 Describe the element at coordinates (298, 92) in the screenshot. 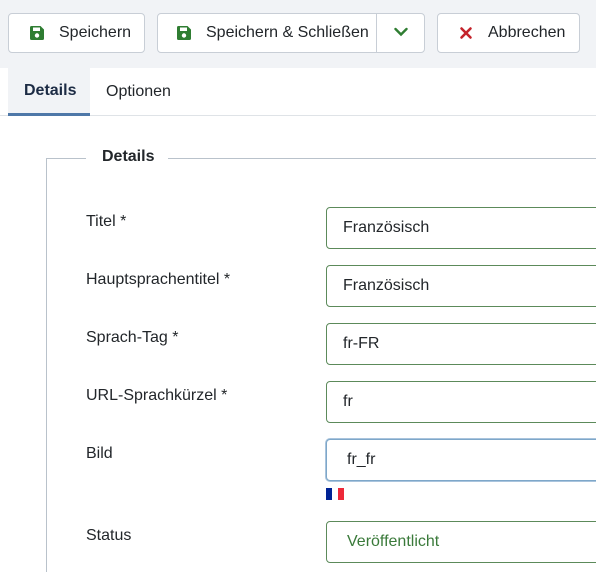

I see `tab-bar: Details Optionen` at that location.